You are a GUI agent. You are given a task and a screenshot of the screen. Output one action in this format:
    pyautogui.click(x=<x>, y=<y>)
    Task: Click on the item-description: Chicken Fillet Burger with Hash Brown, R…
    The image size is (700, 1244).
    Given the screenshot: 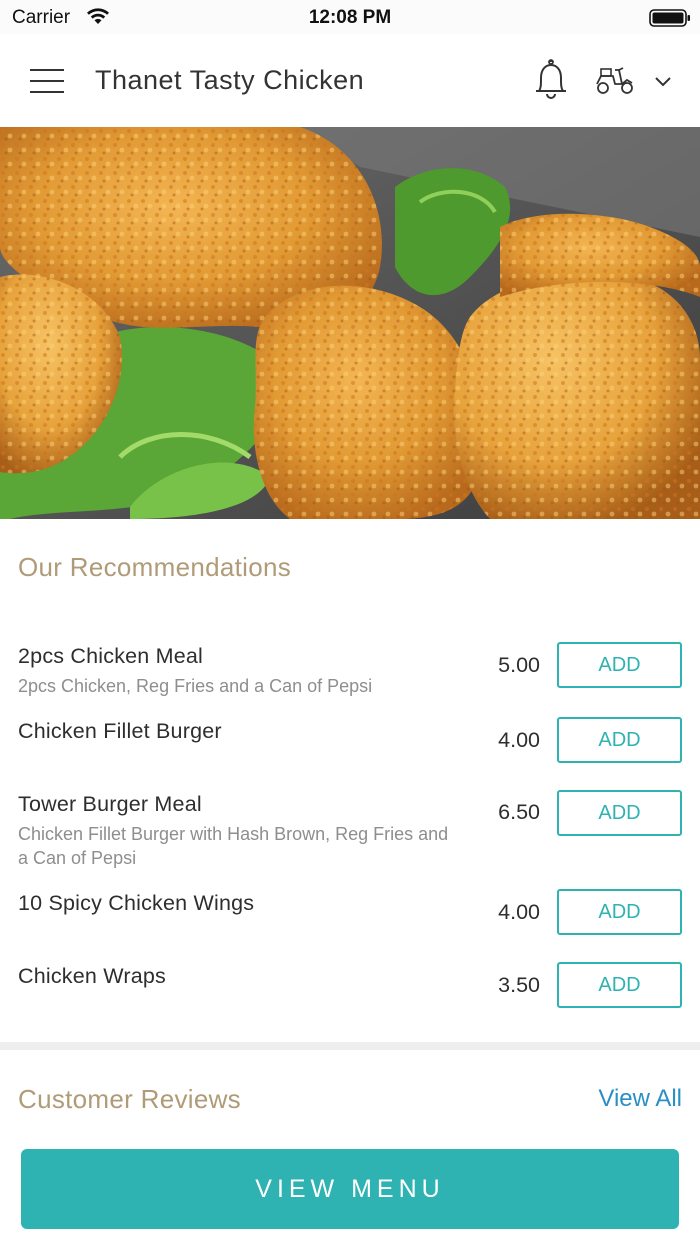 What is the action you would take?
    pyautogui.click(x=233, y=846)
    